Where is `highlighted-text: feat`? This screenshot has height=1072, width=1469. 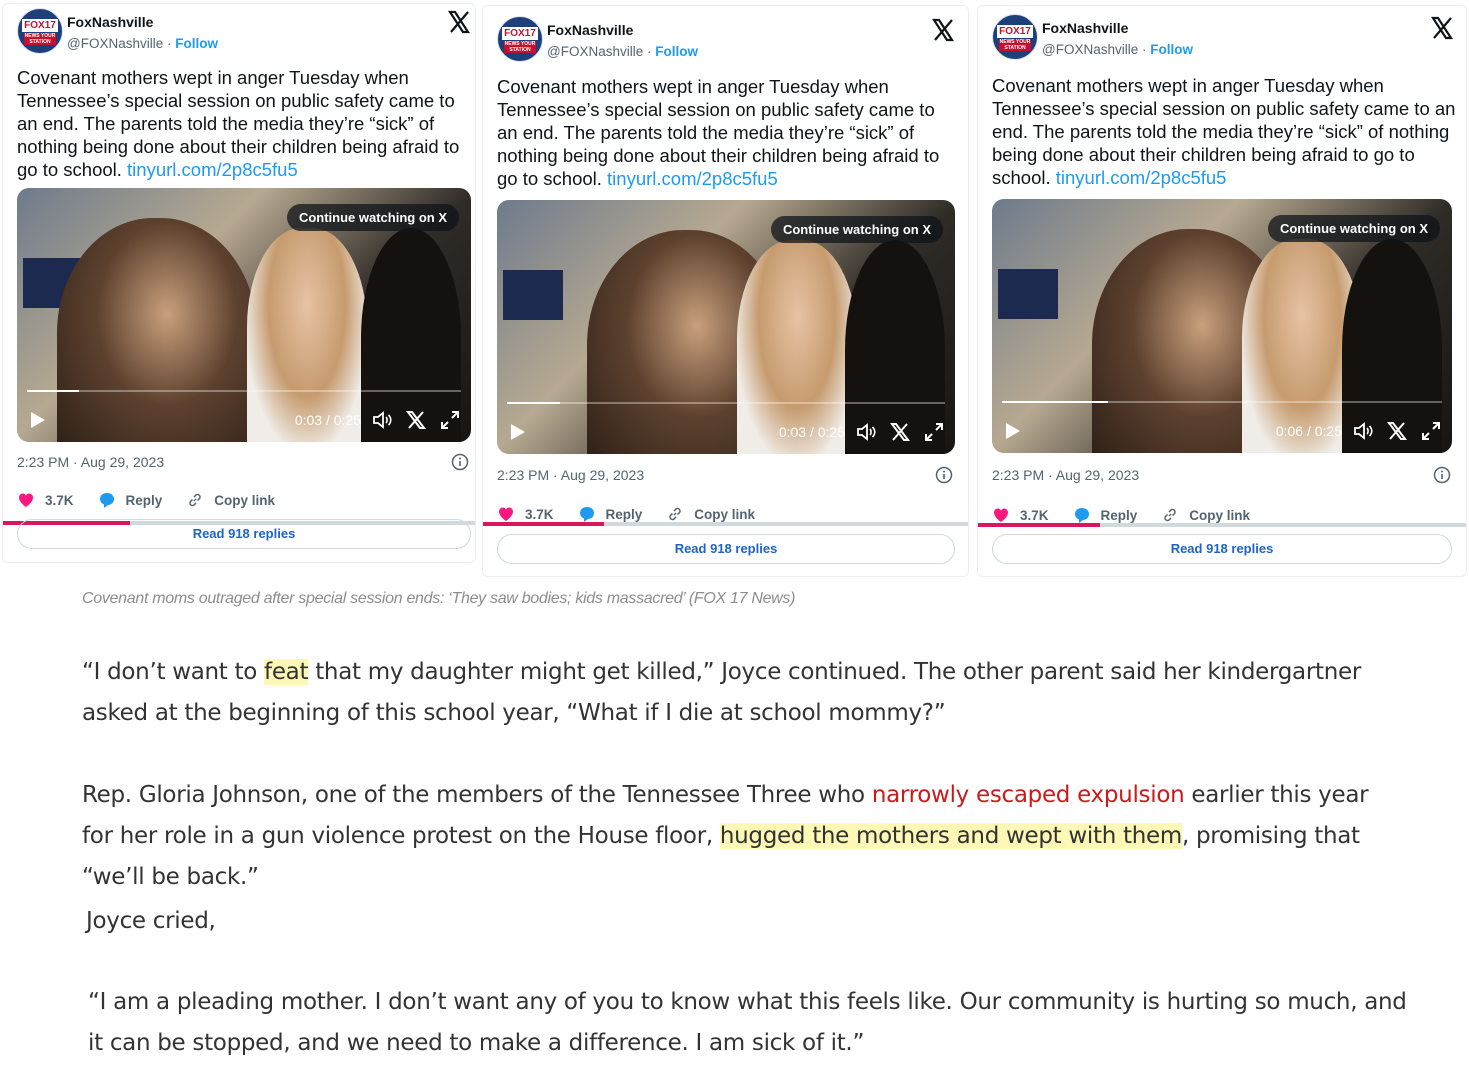 highlighted-text: feat is located at coordinates (286, 672).